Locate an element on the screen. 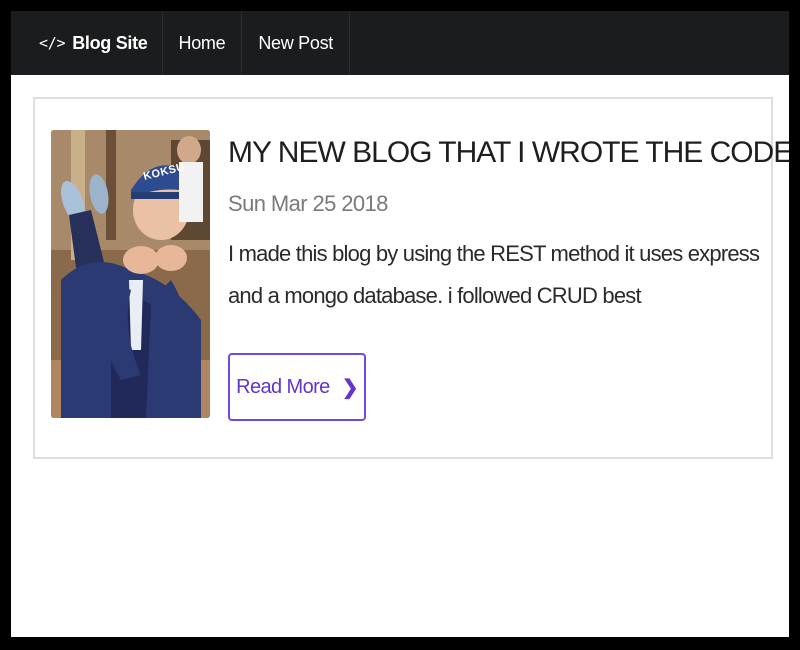 The width and height of the screenshot is (800, 650). code-icon: </> is located at coordinates (52, 43).